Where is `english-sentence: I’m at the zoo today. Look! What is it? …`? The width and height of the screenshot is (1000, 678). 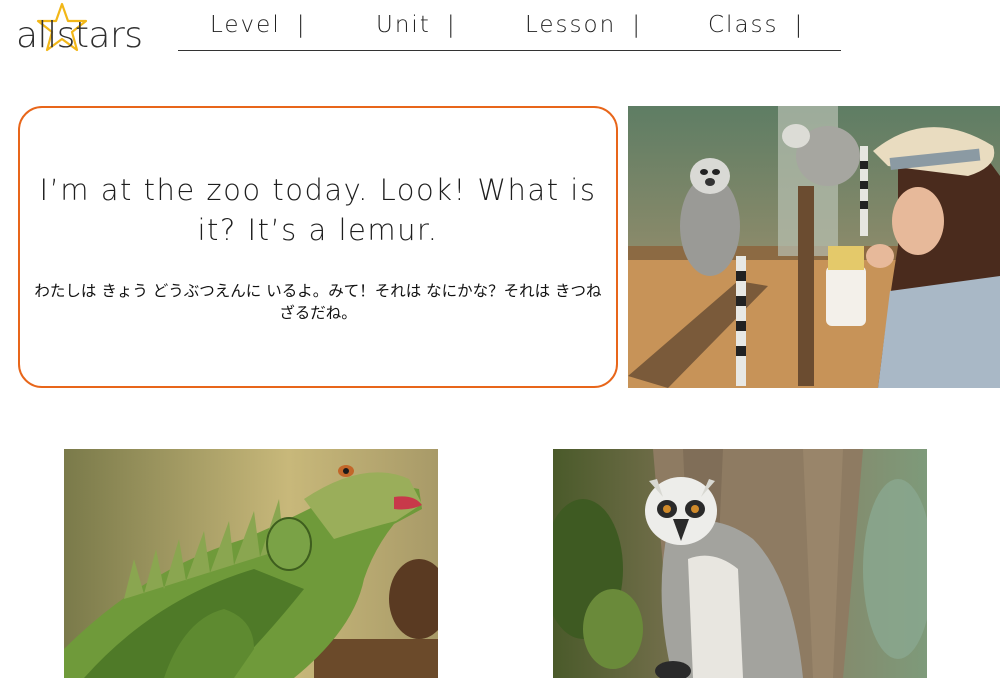
english-sentence: I’m at the zoo today. Look! What is it? … is located at coordinates (318, 210).